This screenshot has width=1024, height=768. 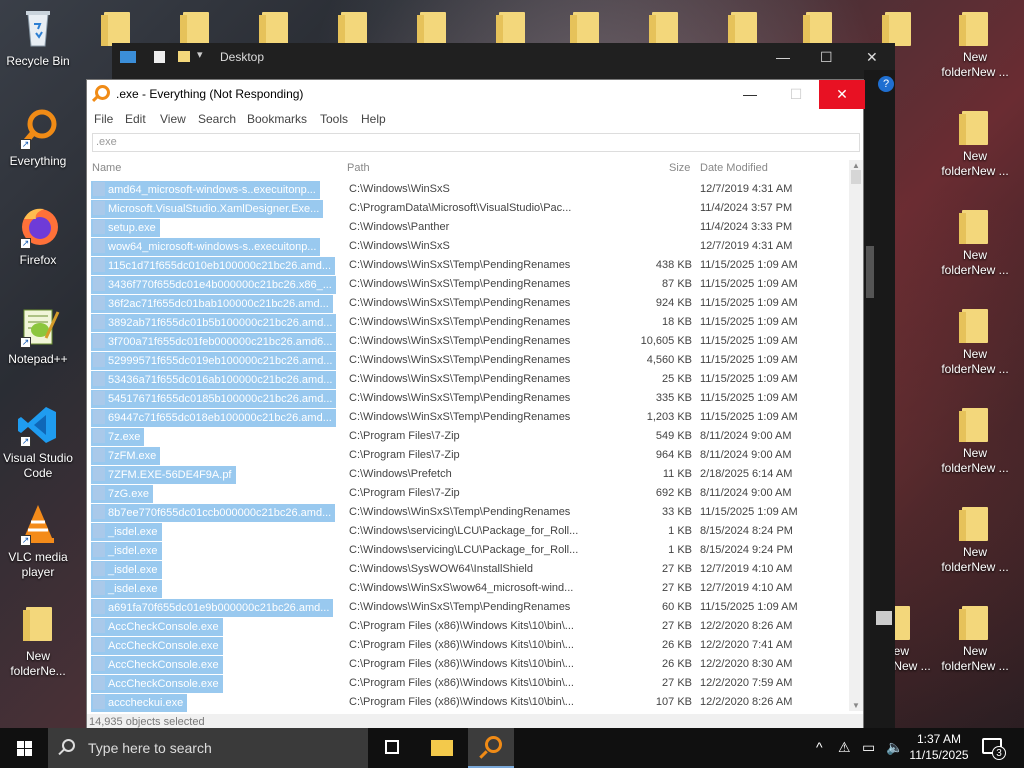 What do you see at coordinates (25, 243) in the screenshot?
I see `shortcut-arrow-icon: ↗` at bounding box center [25, 243].